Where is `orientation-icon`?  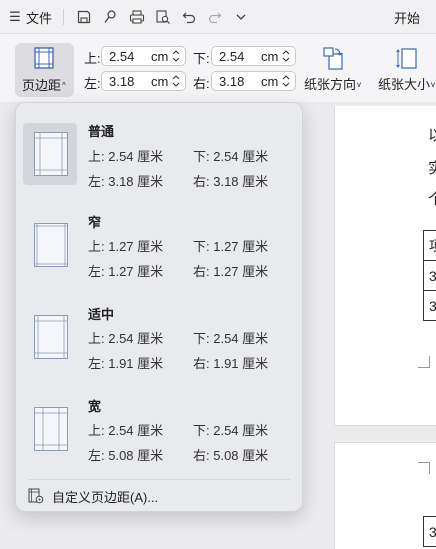 orientation-icon is located at coordinates (332, 58).